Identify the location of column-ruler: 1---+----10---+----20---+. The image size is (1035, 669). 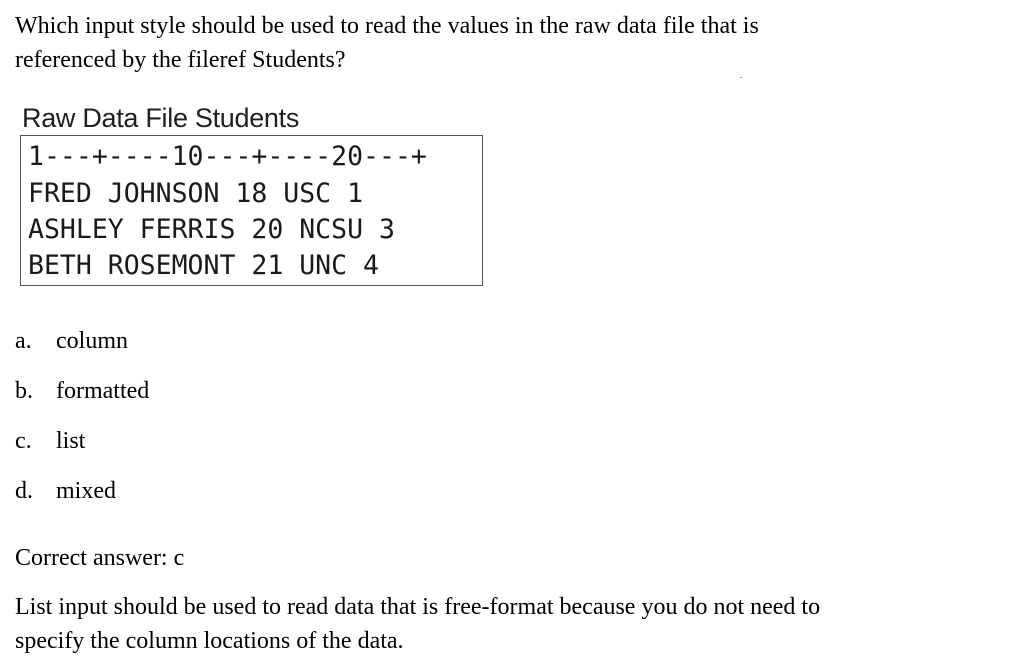
(227, 156).